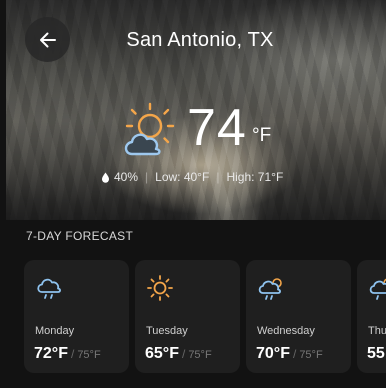 This screenshot has height=388, width=386. Describe the element at coordinates (149, 129) in the screenshot. I see `partly-cloudy-sun-icon` at that location.